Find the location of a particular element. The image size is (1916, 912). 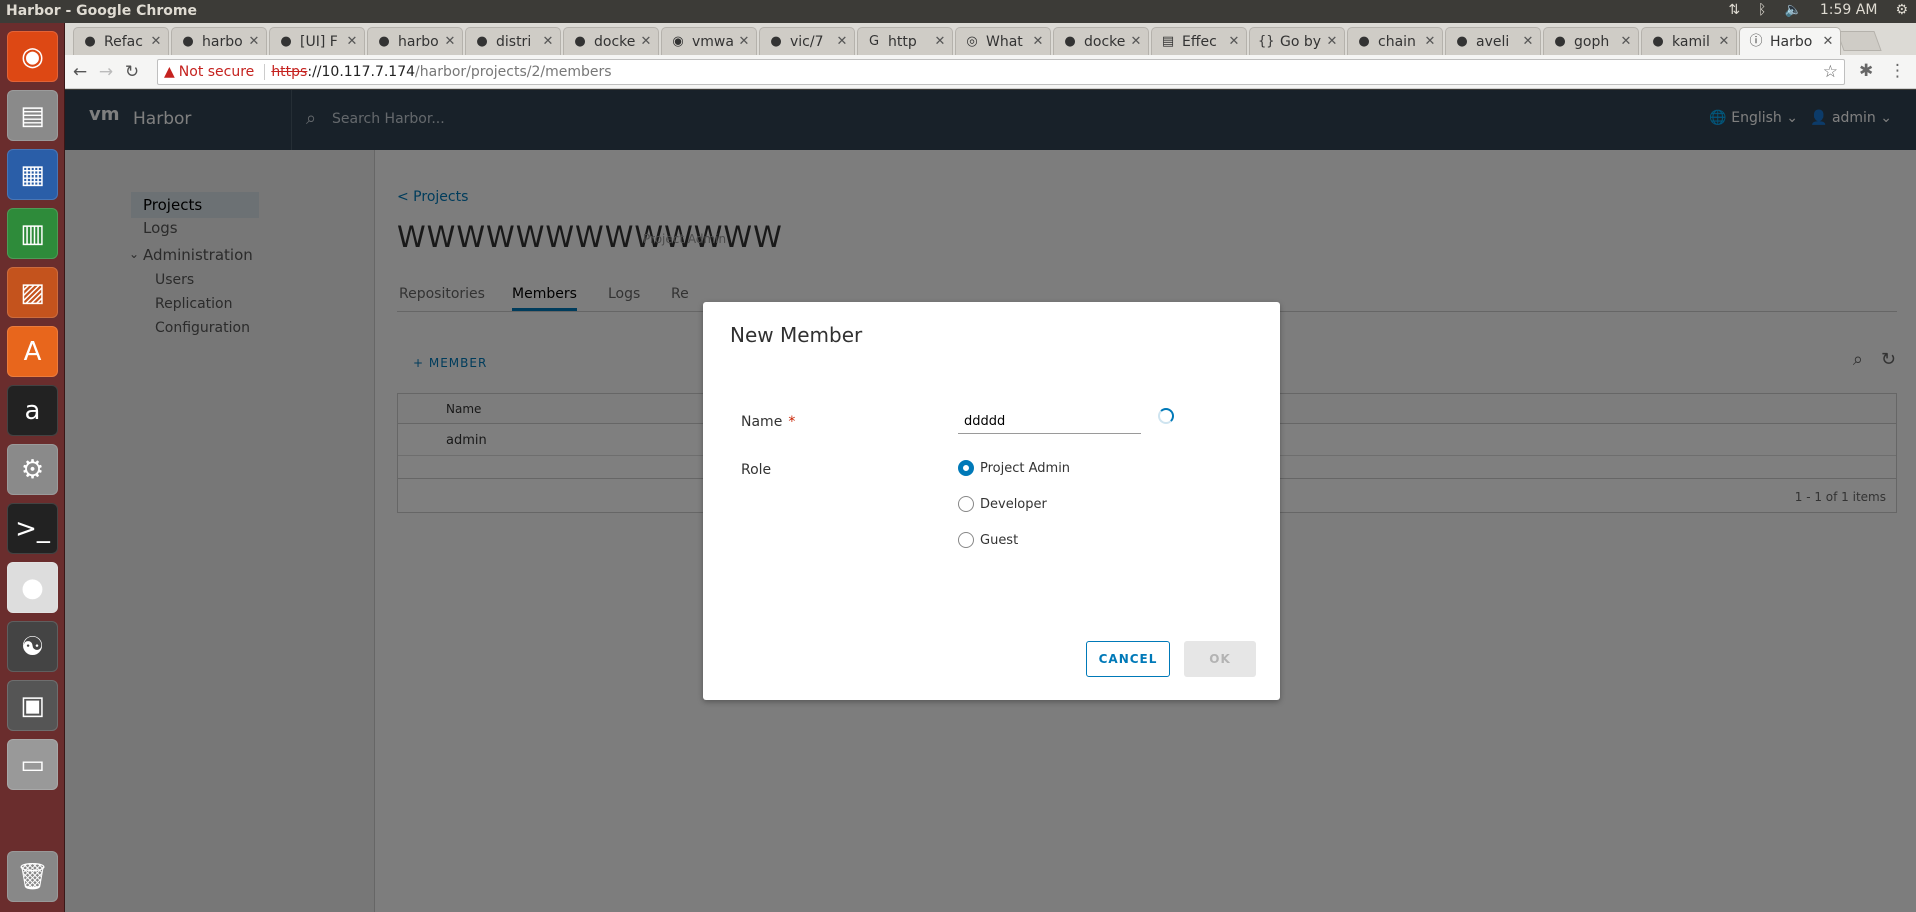

software-center-icon: A is located at coordinates (32, 351).